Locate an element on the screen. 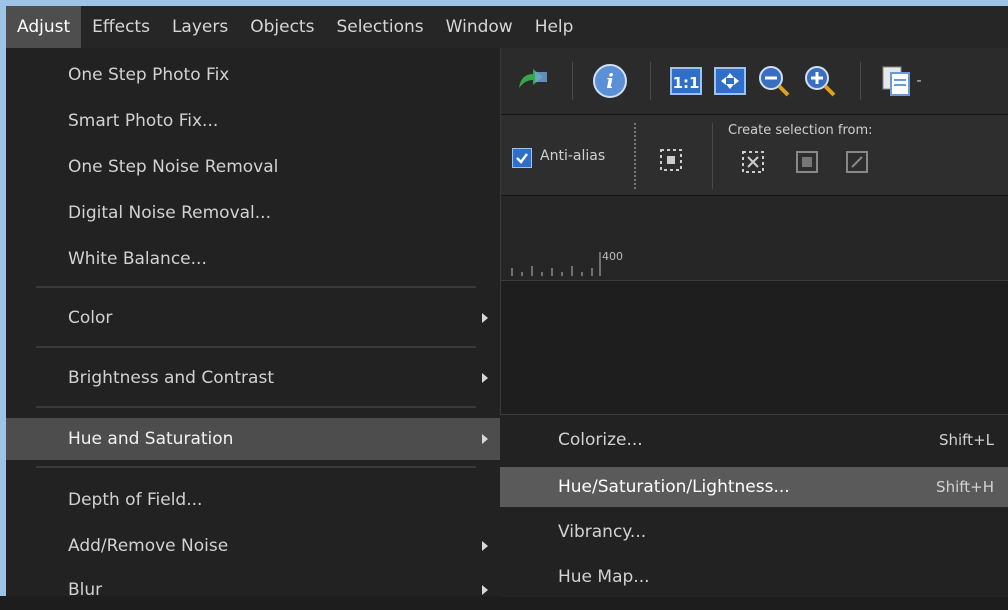  submenu-item-hue-saturation-lightness: Hue/Saturation/Lightness... Shift+H is located at coordinates (754, 487).